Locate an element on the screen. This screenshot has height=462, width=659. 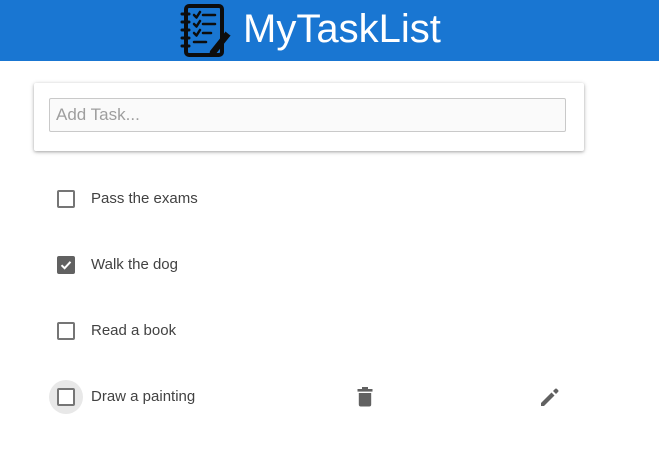
task-label: Draw a painting is located at coordinates (143, 396).